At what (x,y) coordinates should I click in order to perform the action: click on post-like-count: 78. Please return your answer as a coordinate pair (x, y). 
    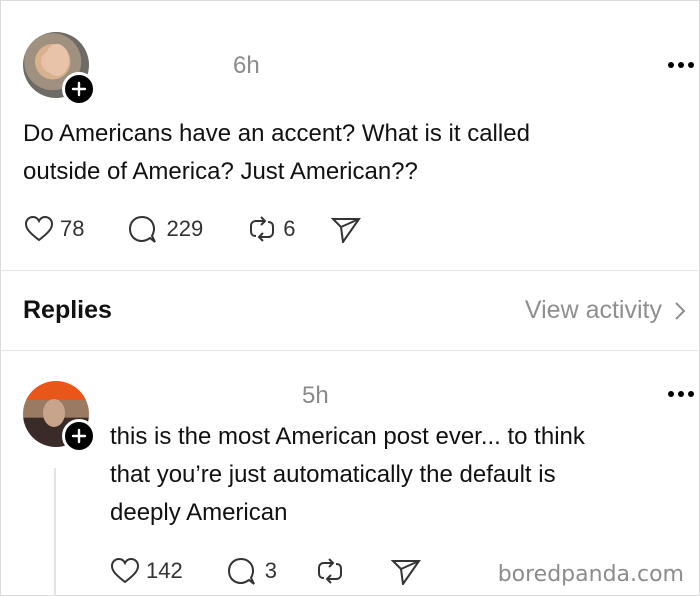
    Looking at the image, I should click on (72, 228).